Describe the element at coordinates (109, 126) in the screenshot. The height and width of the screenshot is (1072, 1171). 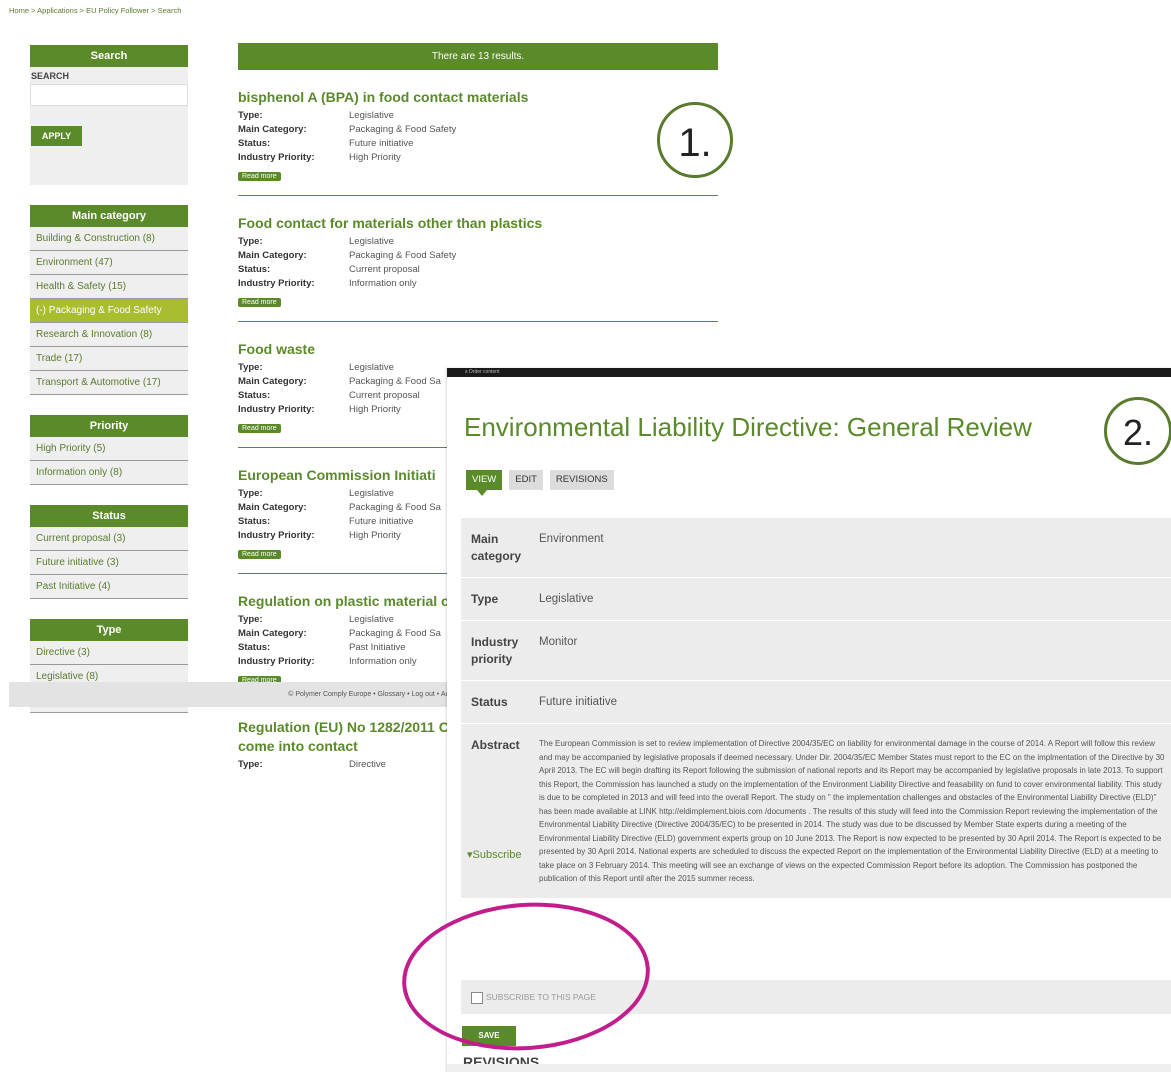
I see `search-block: SEARCH APPLY` at that location.